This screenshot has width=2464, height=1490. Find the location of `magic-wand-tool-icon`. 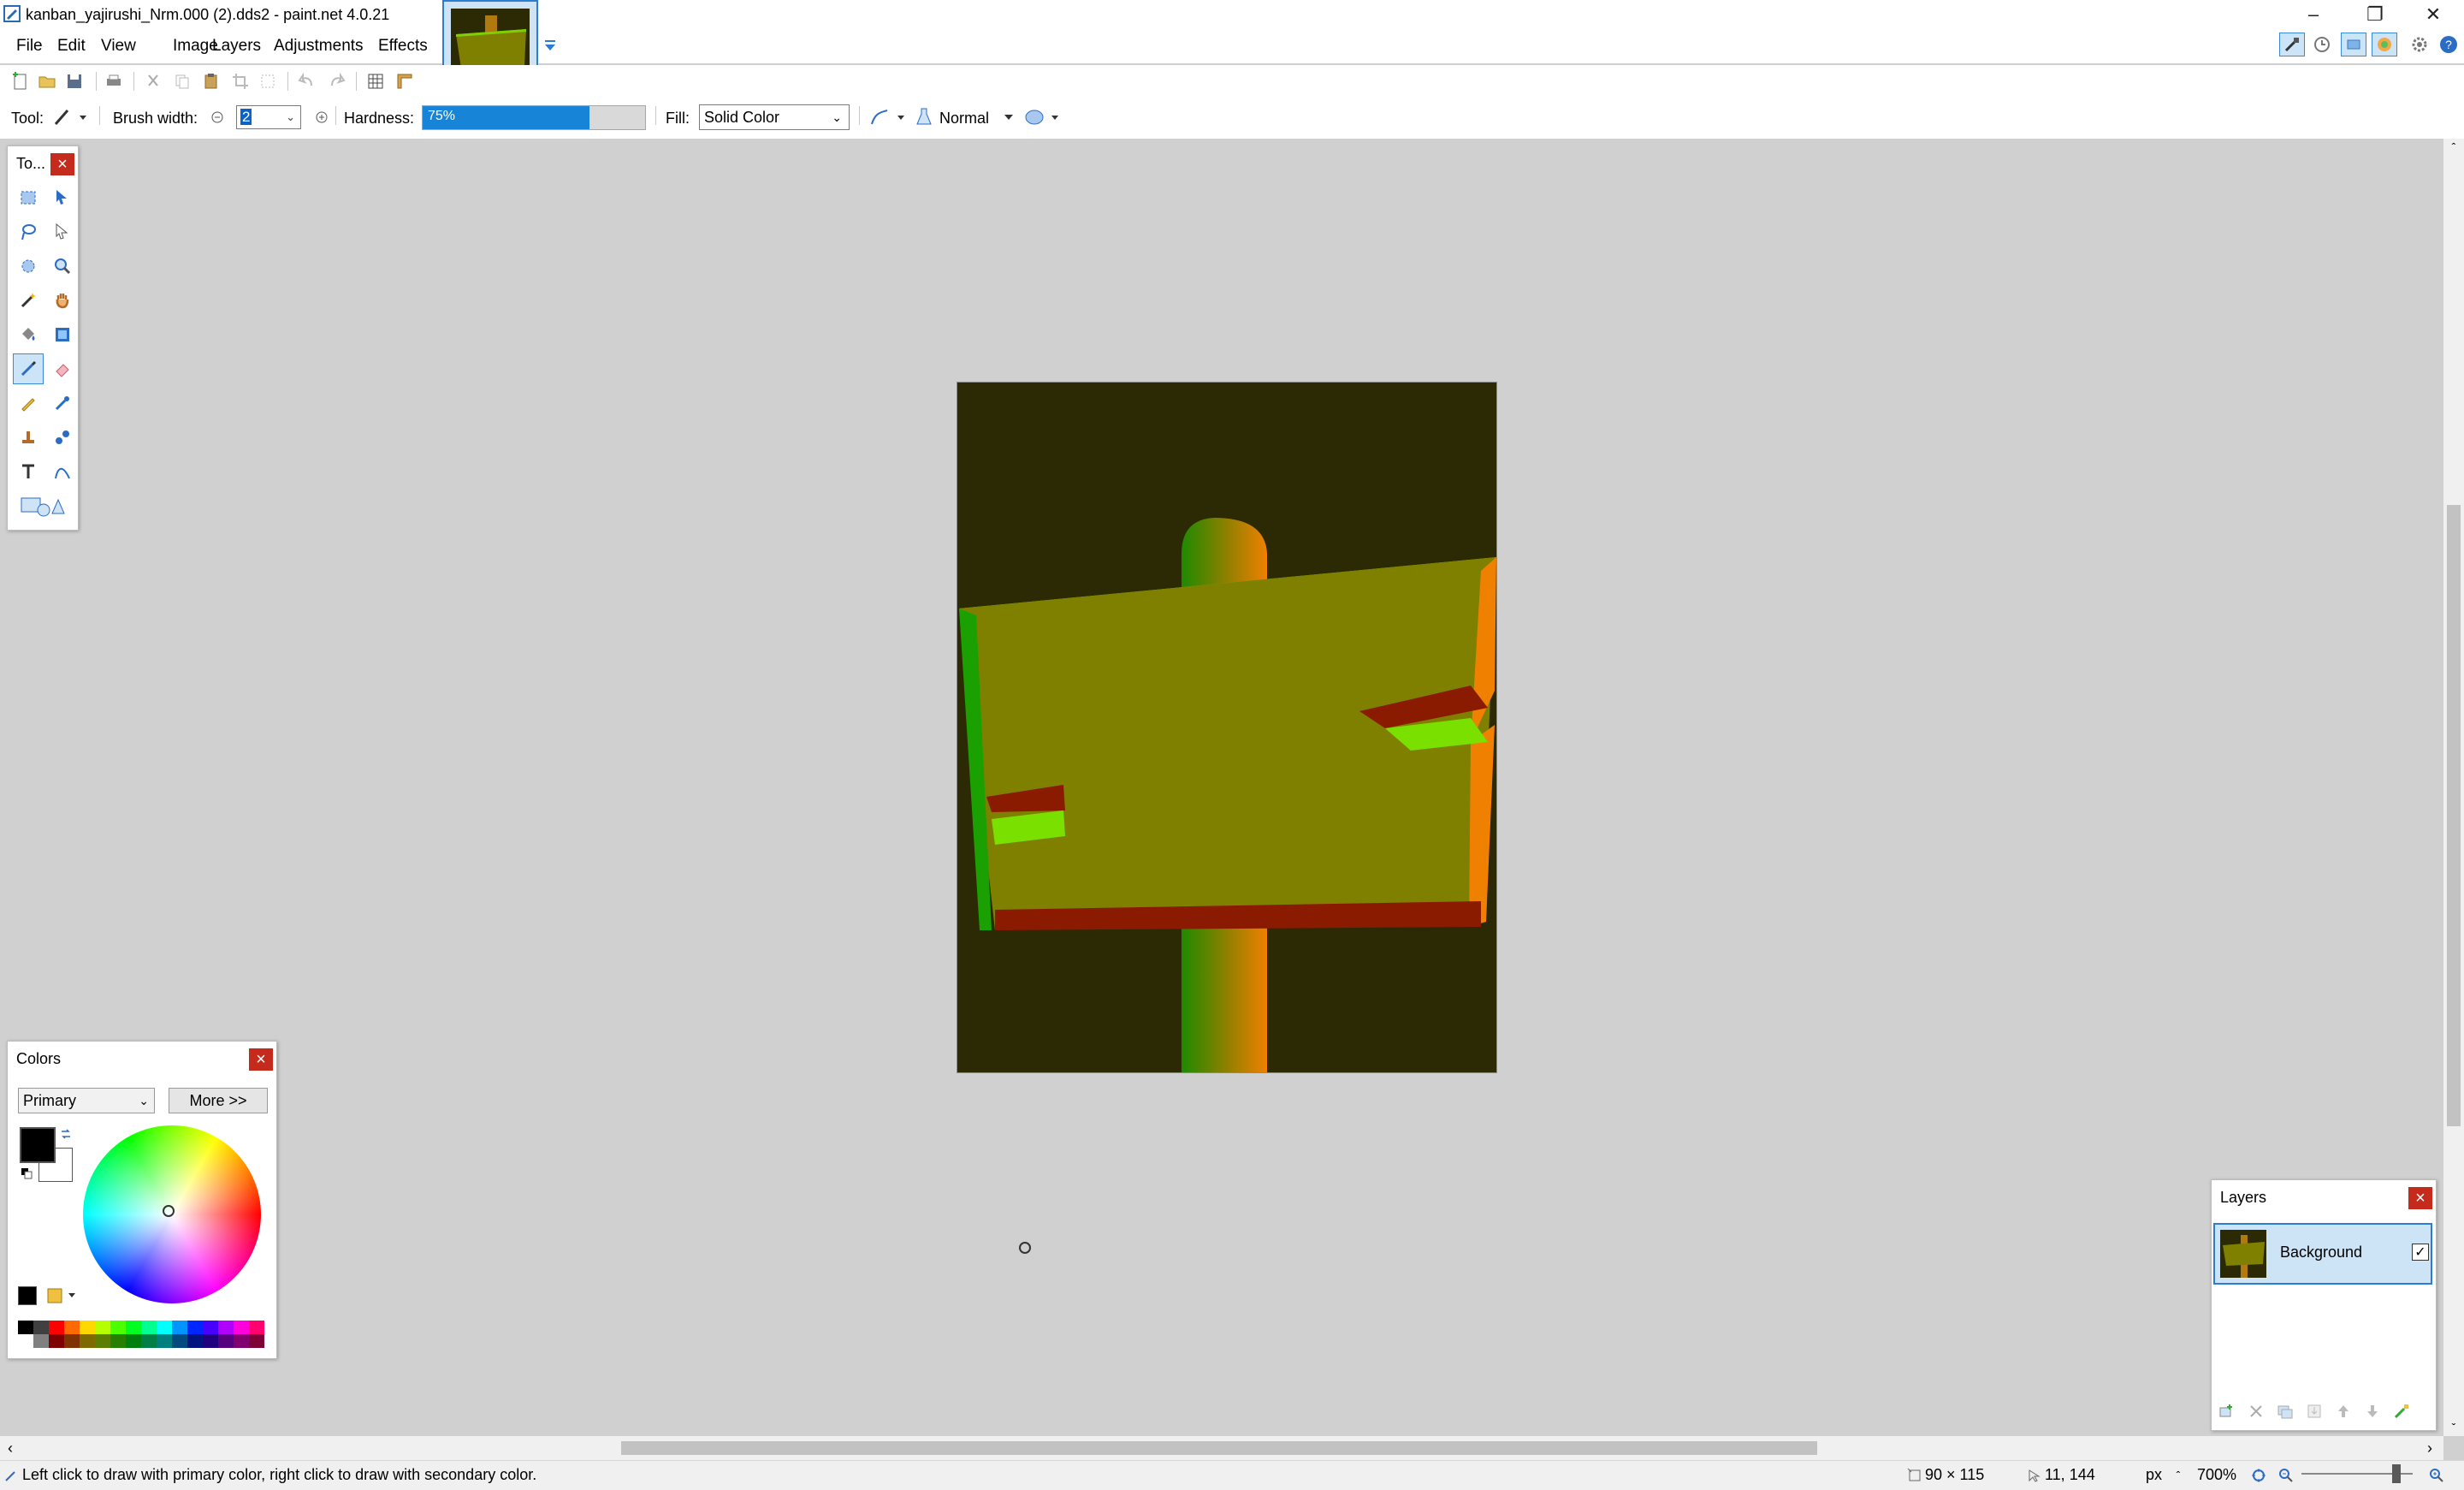

magic-wand-tool-icon is located at coordinates (28, 300).